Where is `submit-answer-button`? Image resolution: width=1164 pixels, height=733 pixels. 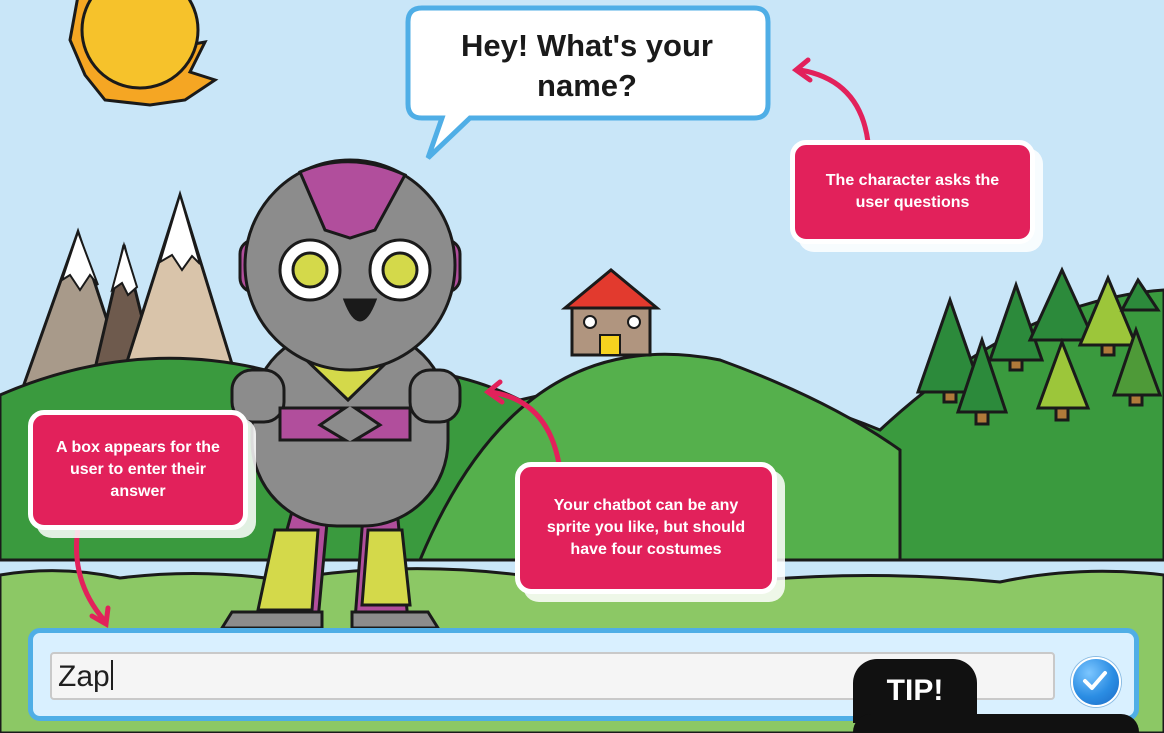 submit-answer-button is located at coordinates (1096, 682).